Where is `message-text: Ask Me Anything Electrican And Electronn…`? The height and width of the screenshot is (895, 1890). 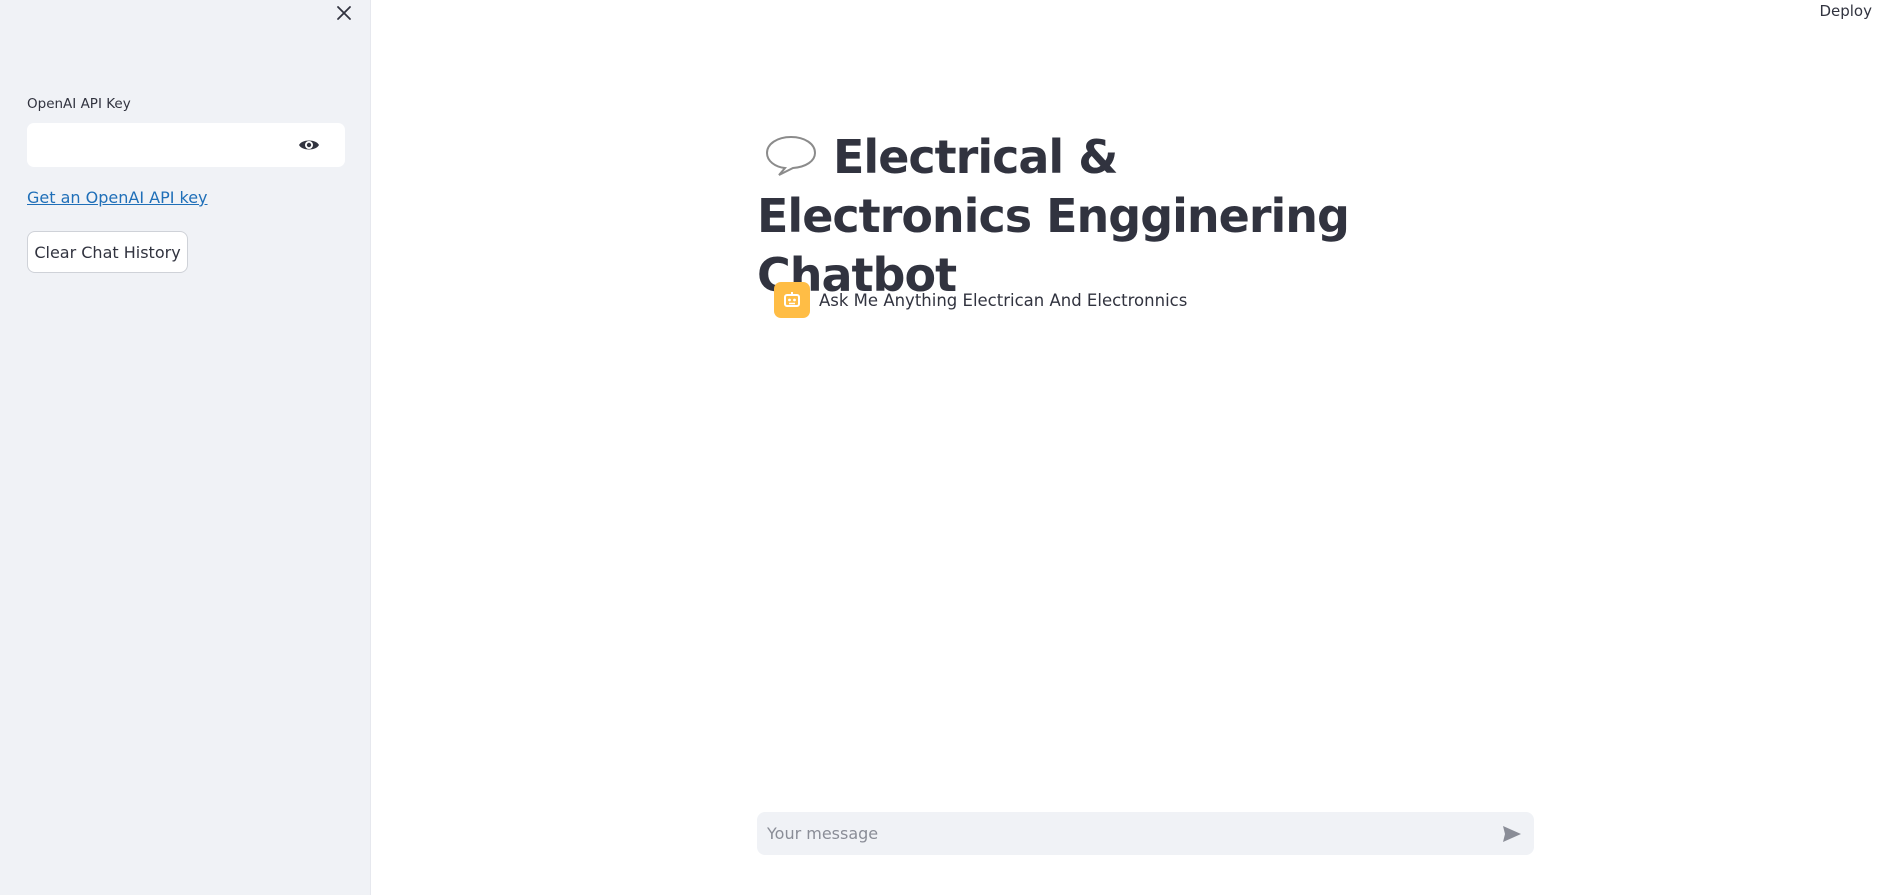 message-text: Ask Me Anything Electrican And Electronn… is located at coordinates (1003, 300).